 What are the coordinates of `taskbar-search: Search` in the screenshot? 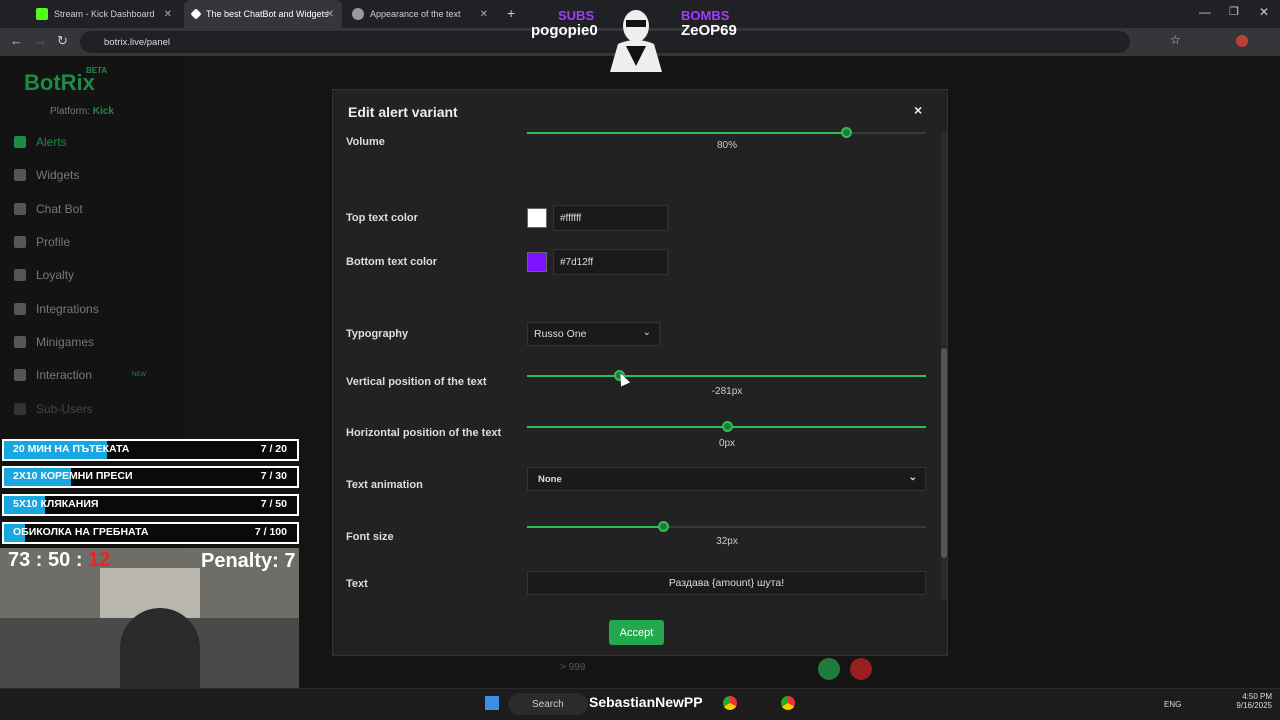 It's located at (548, 704).